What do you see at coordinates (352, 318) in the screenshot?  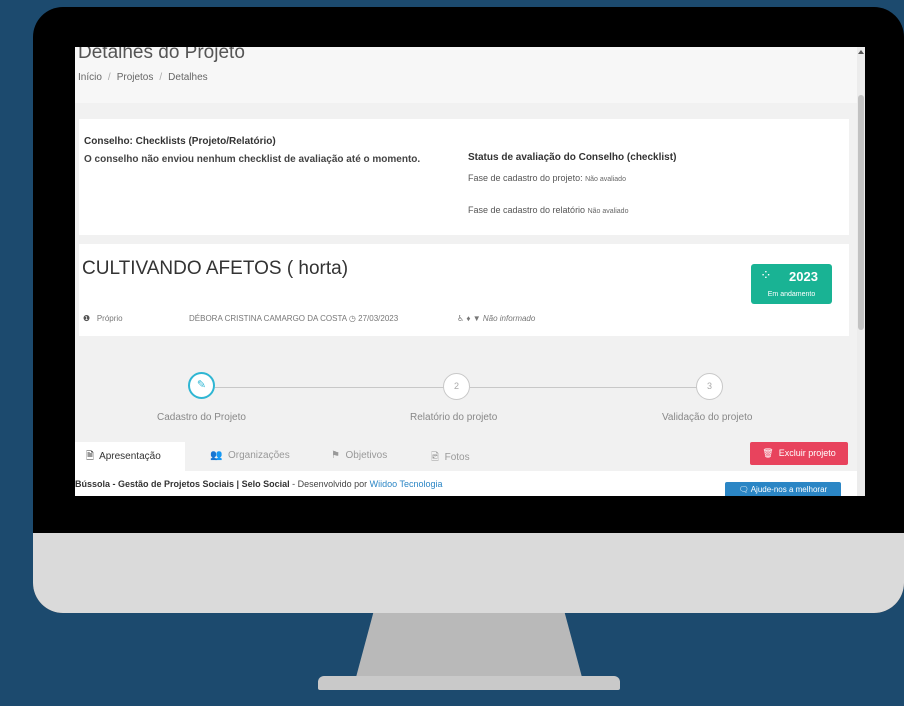 I see `clock-icon: ◷` at bounding box center [352, 318].